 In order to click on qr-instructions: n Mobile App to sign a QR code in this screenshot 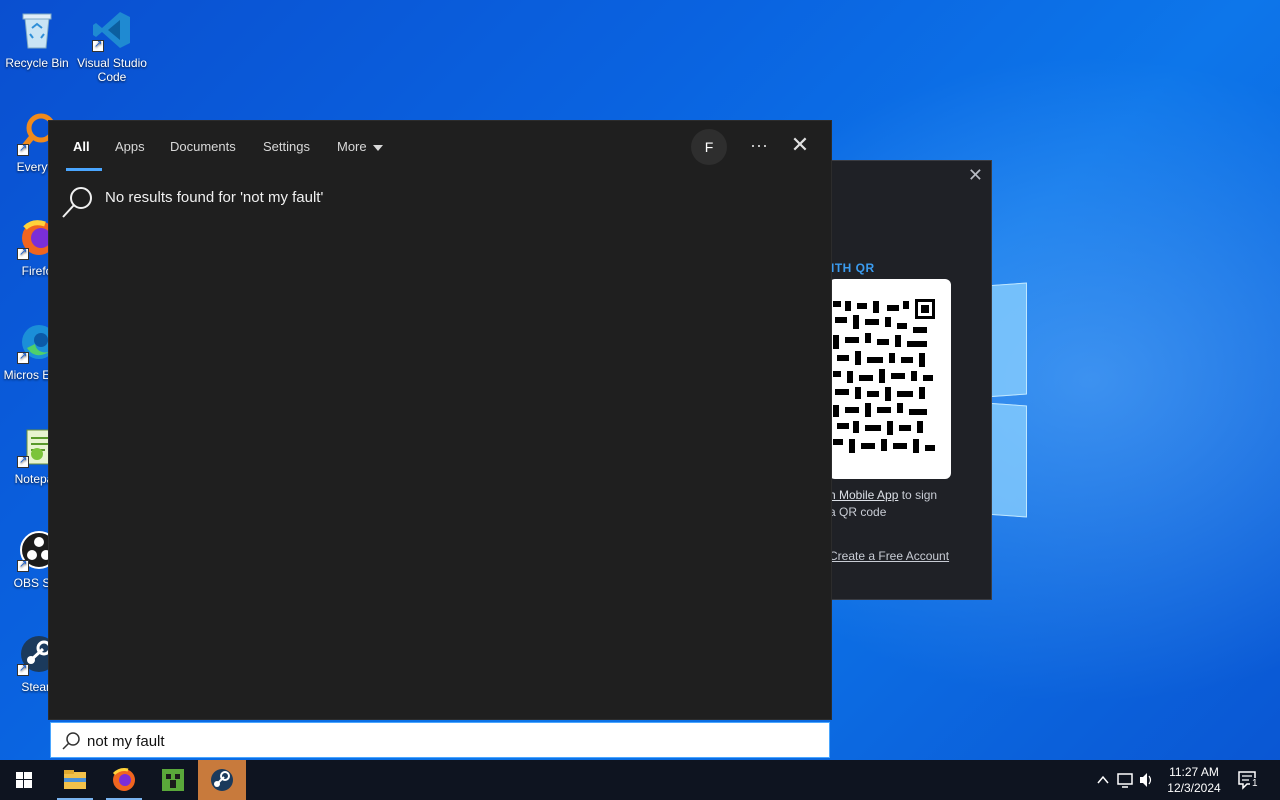, I will do `click(909, 504)`.